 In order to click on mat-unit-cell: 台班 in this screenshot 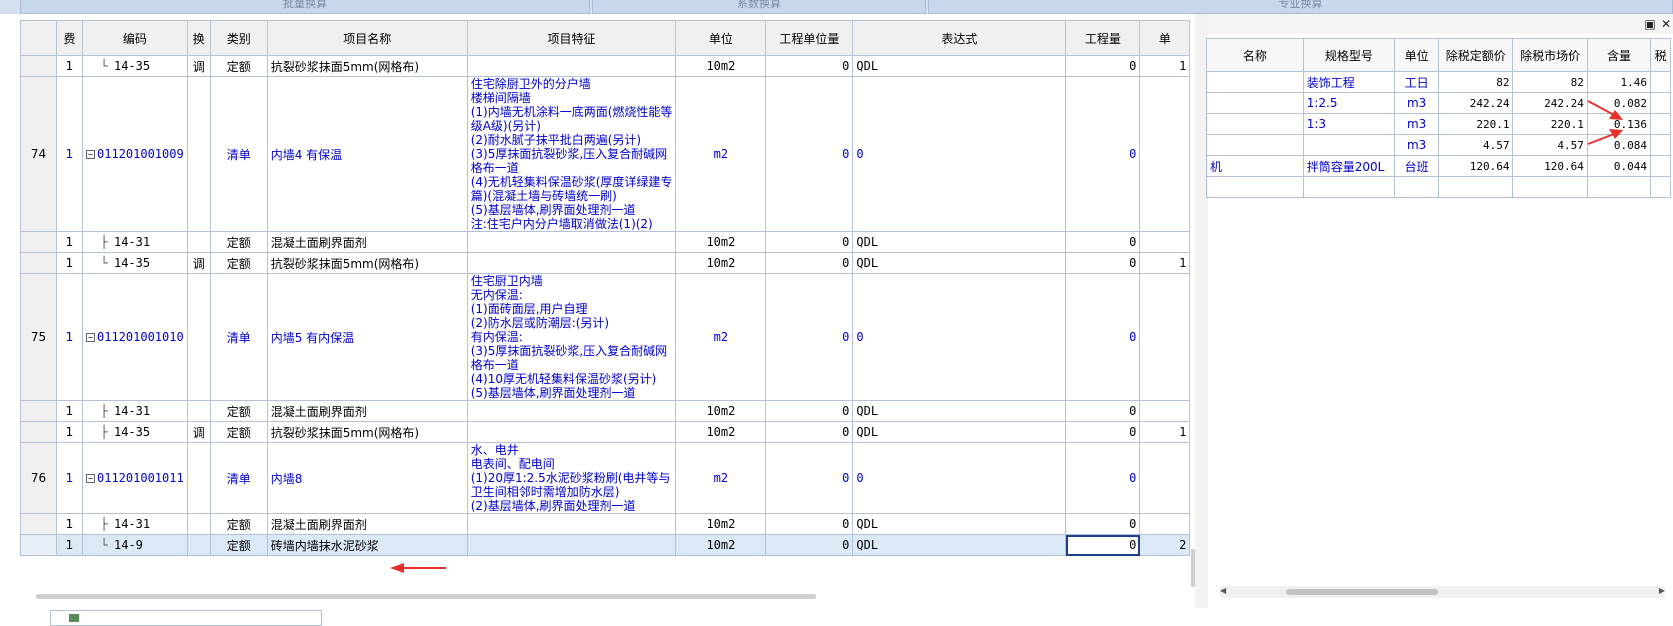, I will do `click(1417, 166)`.